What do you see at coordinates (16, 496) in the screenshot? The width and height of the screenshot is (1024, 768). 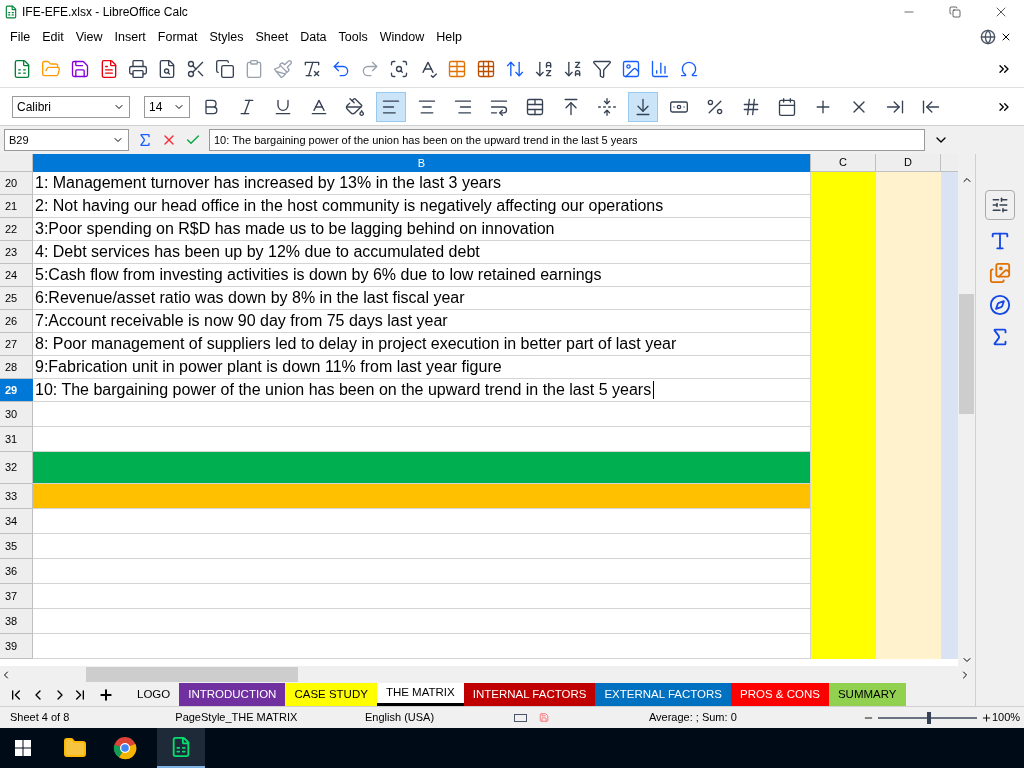 I see `row-header: 33` at bounding box center [16, 496].